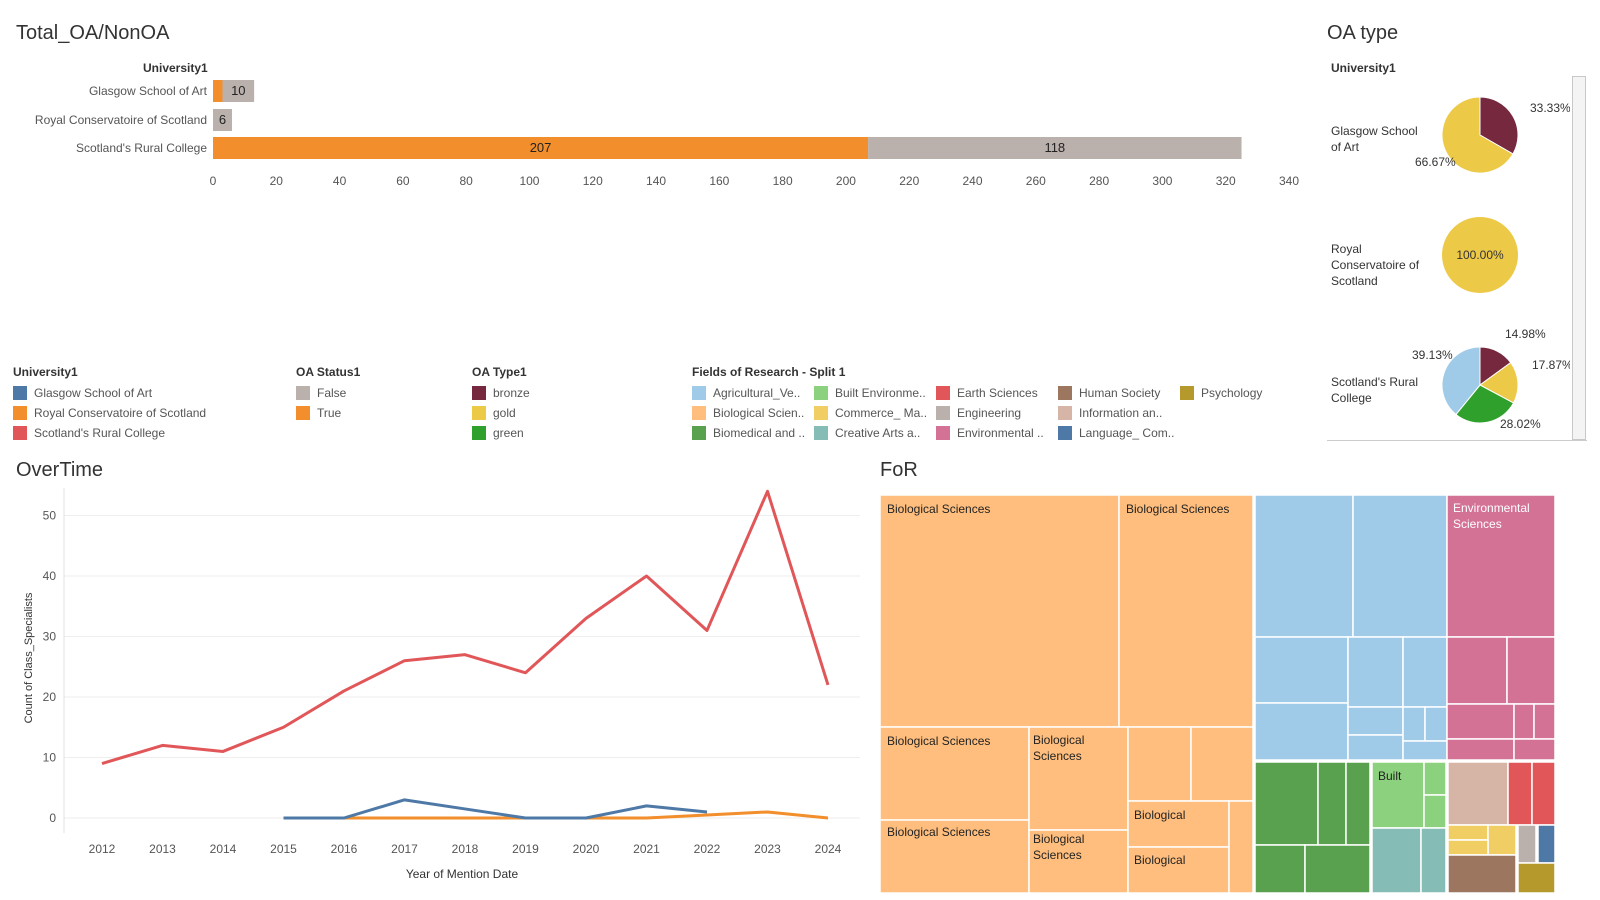  I want to click on treemap-group-biomedical, so click(1312, 827).